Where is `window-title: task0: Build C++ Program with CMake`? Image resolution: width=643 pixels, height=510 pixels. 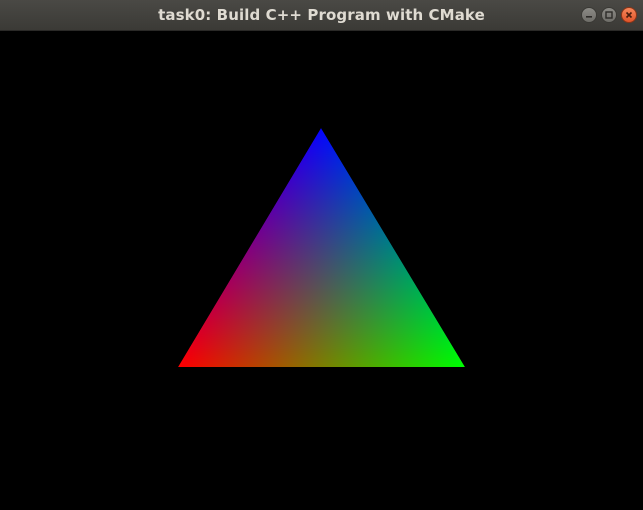 window-title: task0: Build C++ Program with CMake is located at coordinates (321, 15).